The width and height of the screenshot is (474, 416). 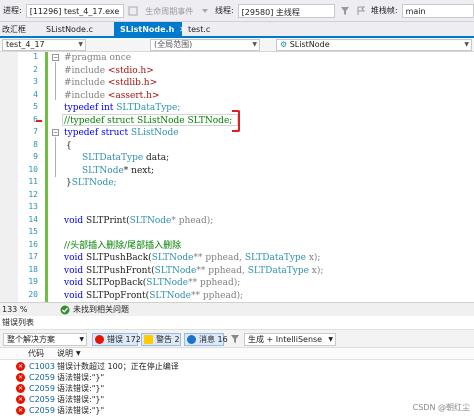 What do you see at coordinates (33, 281) in the screenshot?
I see `line-number: 19` at bounding box center [33, 281].